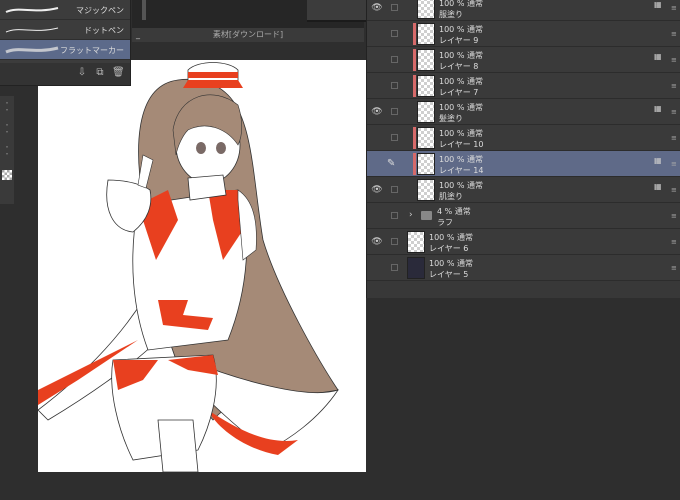  I want to click on brush-name: マジックペン, so click(100, 10).